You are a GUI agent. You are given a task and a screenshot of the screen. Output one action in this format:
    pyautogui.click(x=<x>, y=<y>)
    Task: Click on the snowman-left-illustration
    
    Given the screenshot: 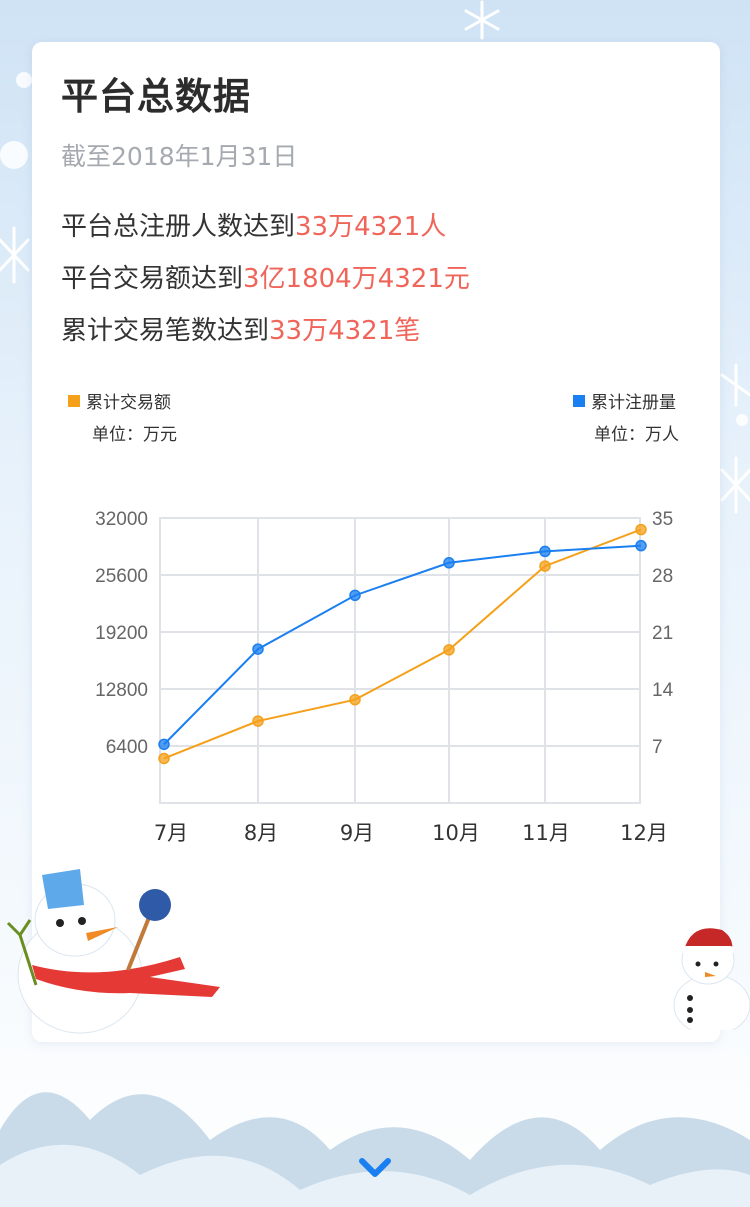 What is the action you would take?
    pyautogui.click(x=113, y=951)
    